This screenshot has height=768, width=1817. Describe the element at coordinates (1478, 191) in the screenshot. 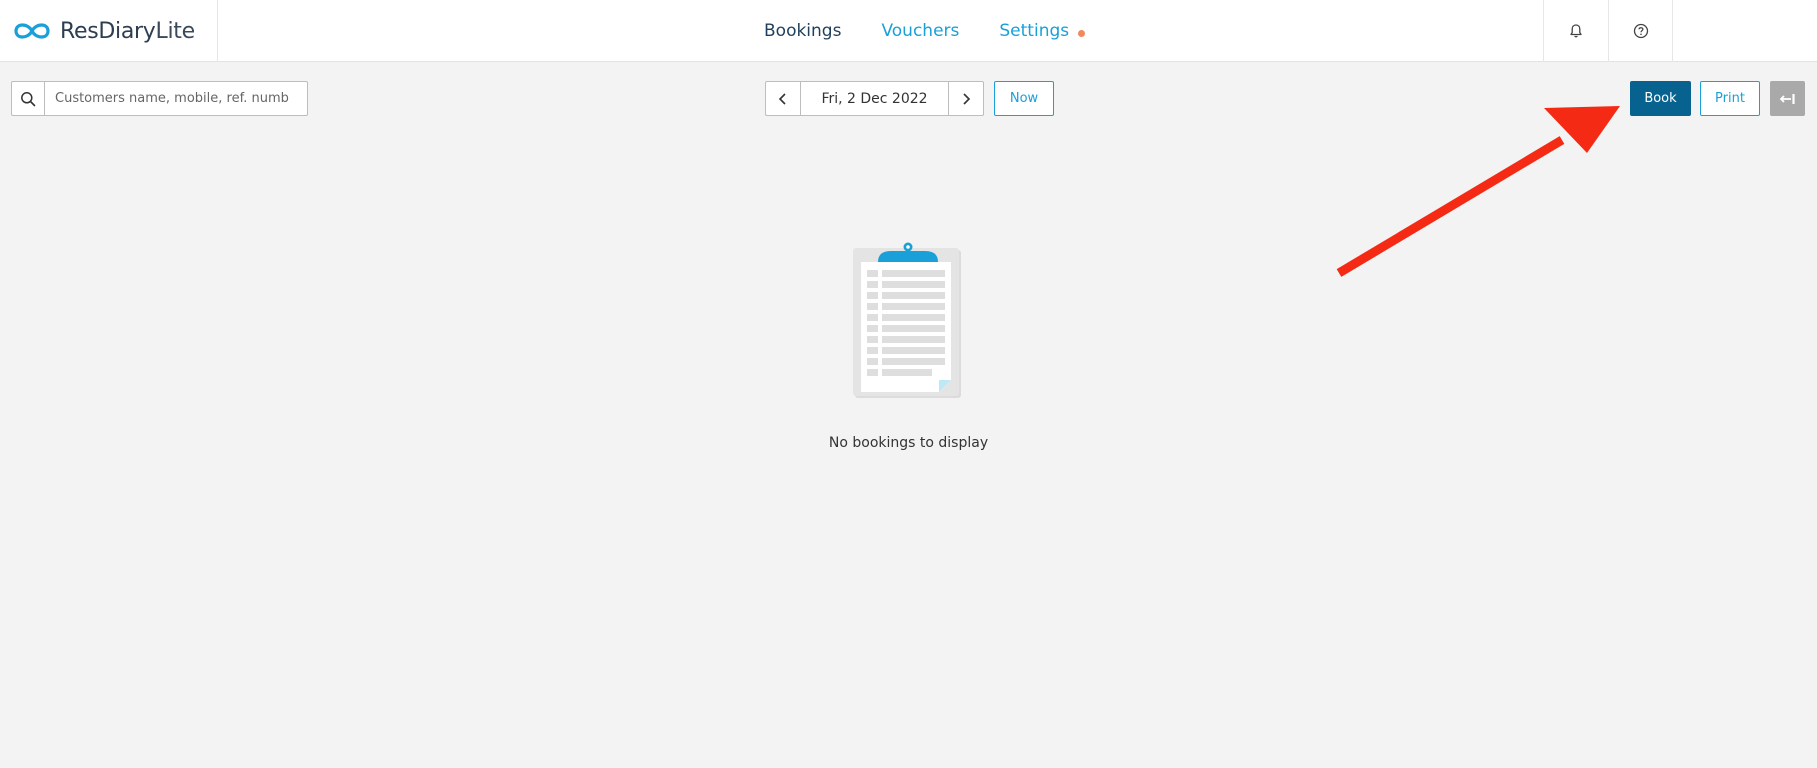

I see `red-arrow-annotation` at that location.